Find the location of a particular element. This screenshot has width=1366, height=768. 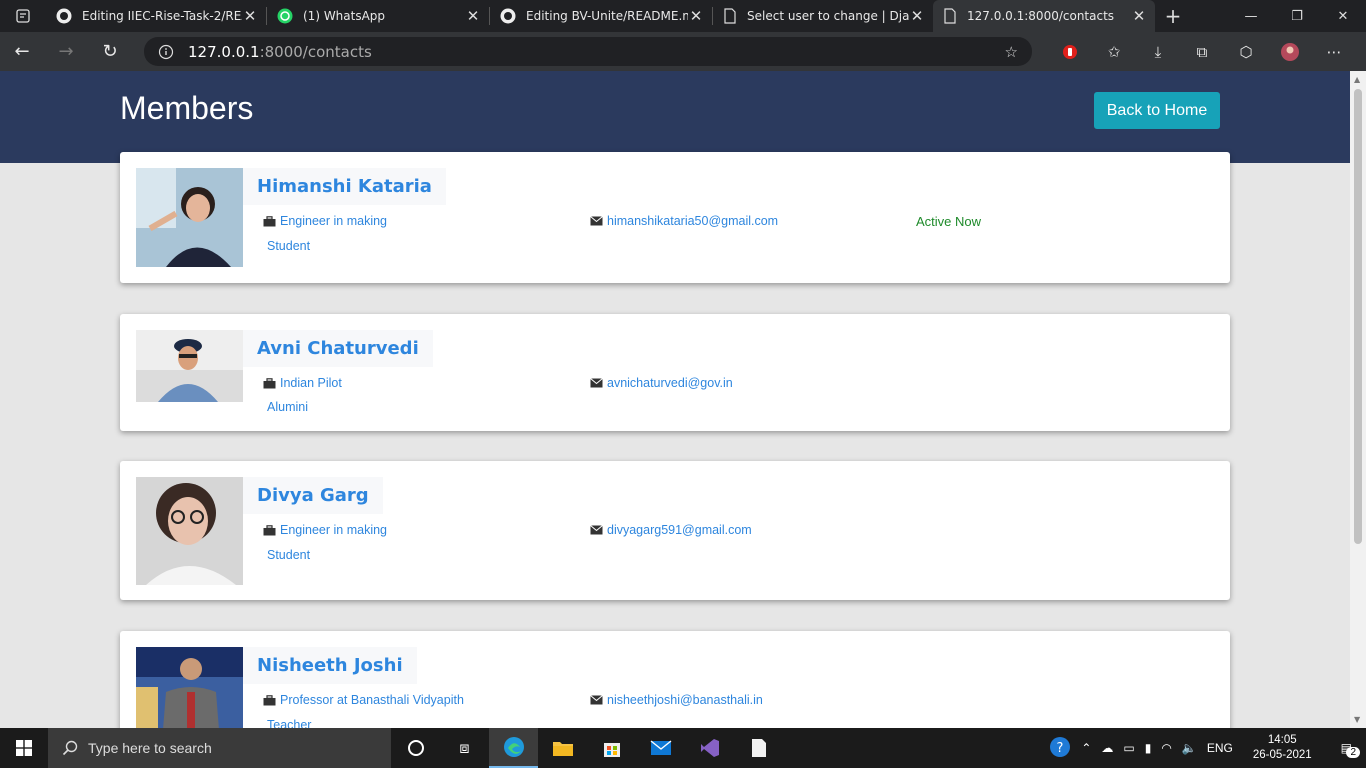

tab-title: 127.0.0.1:8000/contacts is located at coordinates (1041, 16).